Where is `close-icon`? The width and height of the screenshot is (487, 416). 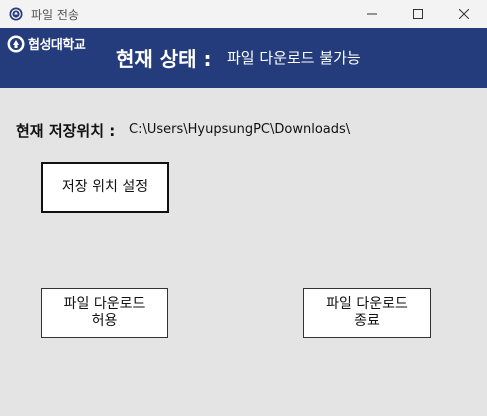 close-icon is located at coordinates (464, 14).